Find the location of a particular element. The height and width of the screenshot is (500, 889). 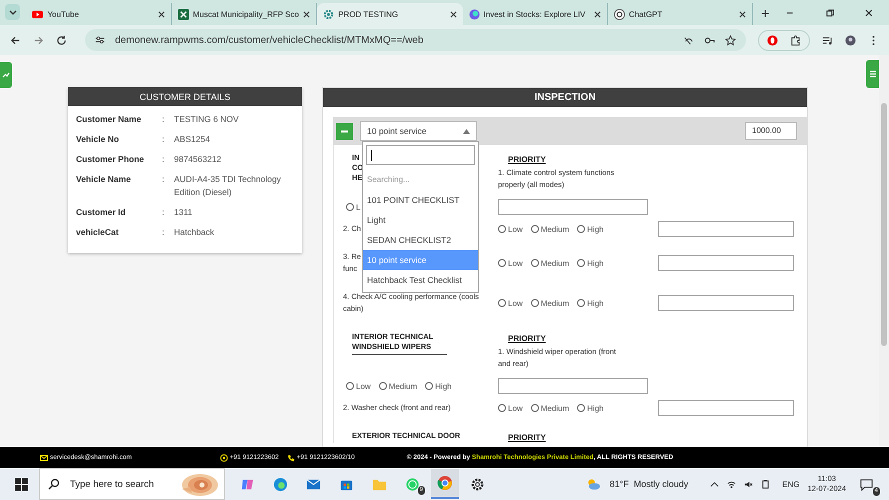

menu-button is located at coordinates (872, 74).